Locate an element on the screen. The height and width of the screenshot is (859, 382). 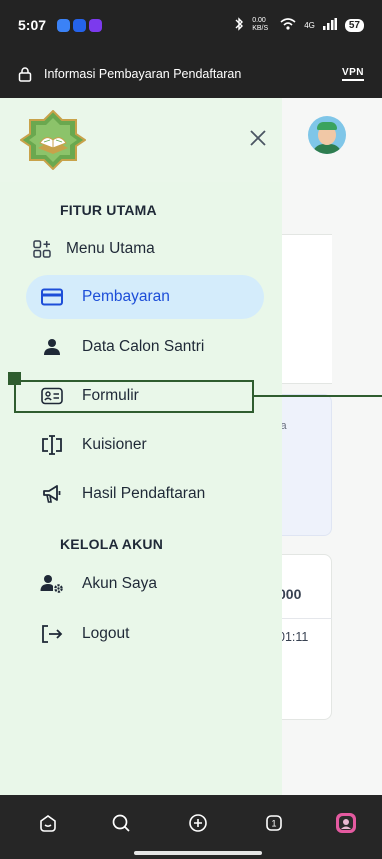
svg-text: 1 is located at coordinates (273, 824).